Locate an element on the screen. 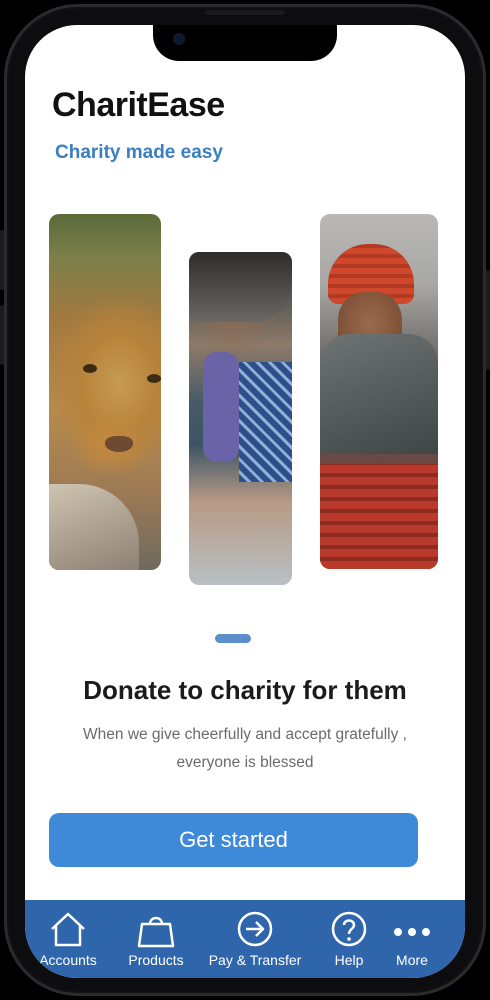 The height and width of the screenshot is (1000, 490). nav-label: Accounts is located at coordinates (68, 960).